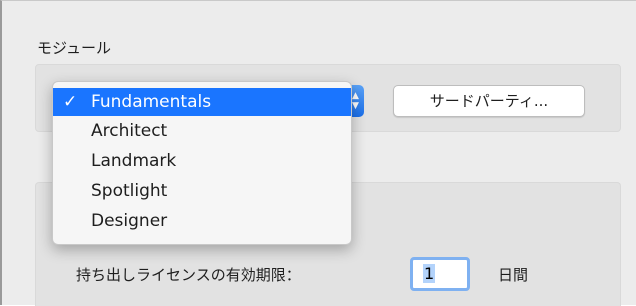 Image resolution: width=636 pixels, height=306 pixels. What do you see at coordinates (188, 275) in the screenshot?
I see `checkout-license-expiry-label: 持ち出しライセンスの有効期限：` at bounding box center [188, 275].